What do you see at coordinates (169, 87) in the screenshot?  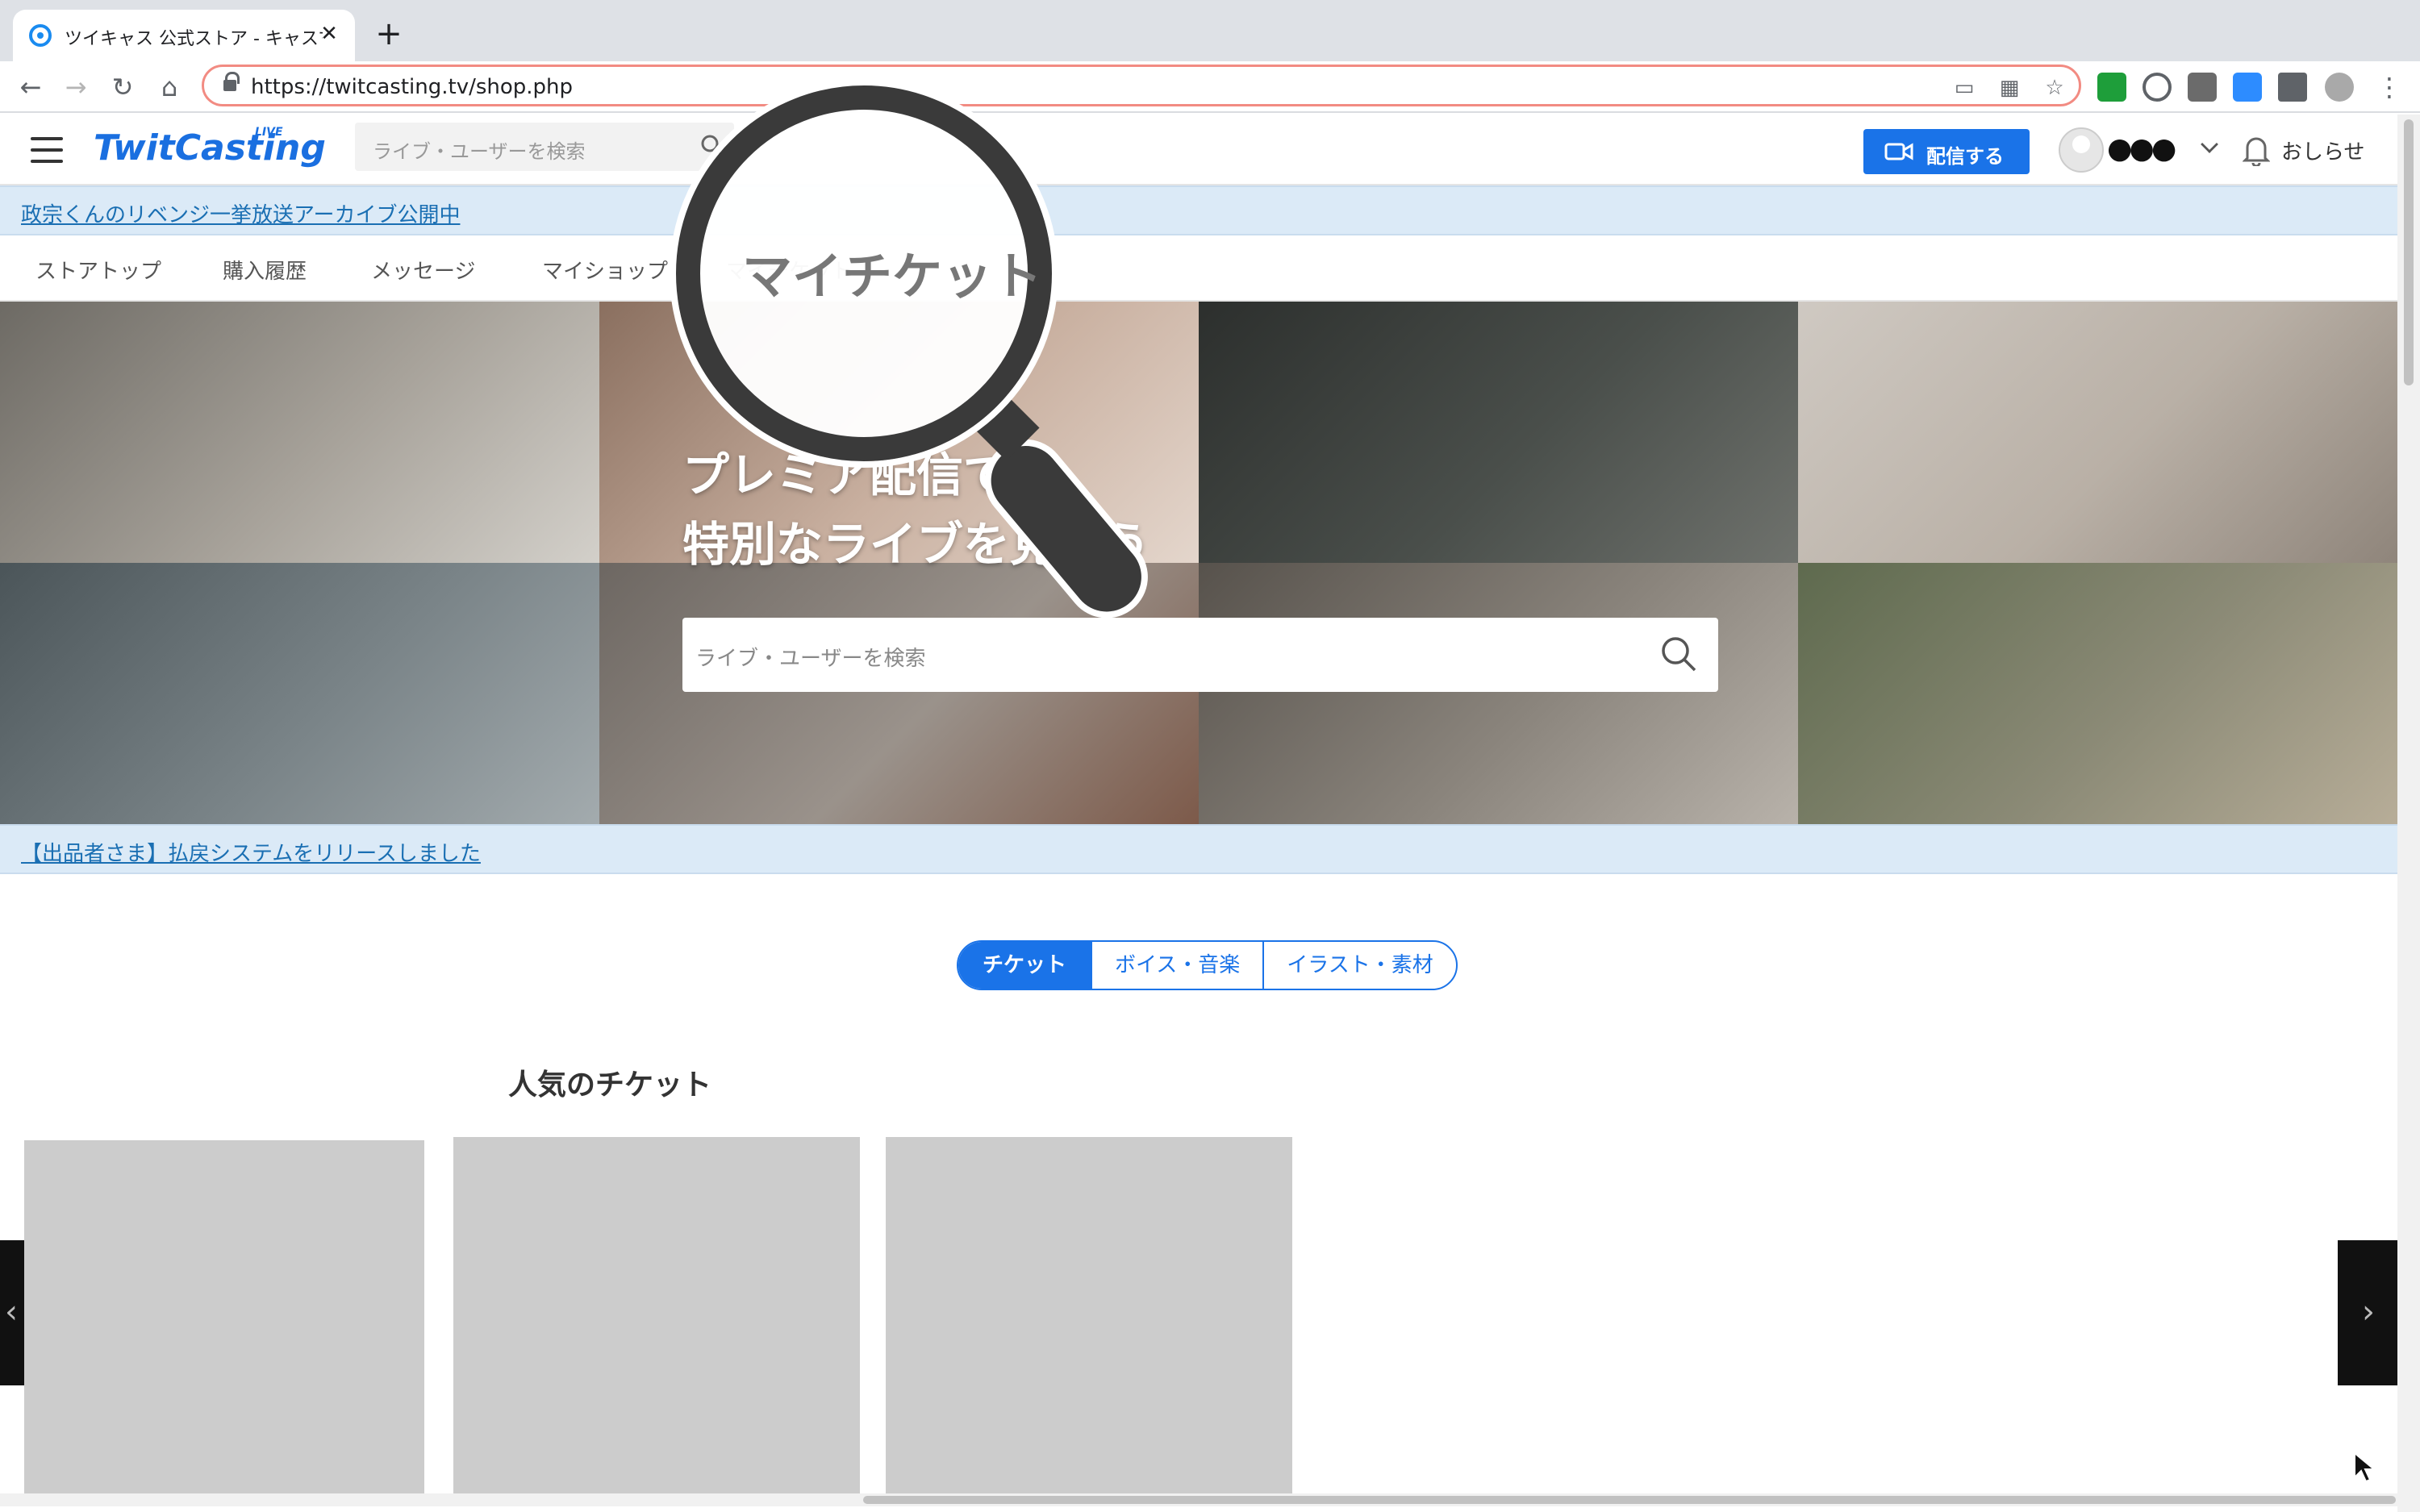 I see `home-icon: ⌂` at bounding box center [169, 87].